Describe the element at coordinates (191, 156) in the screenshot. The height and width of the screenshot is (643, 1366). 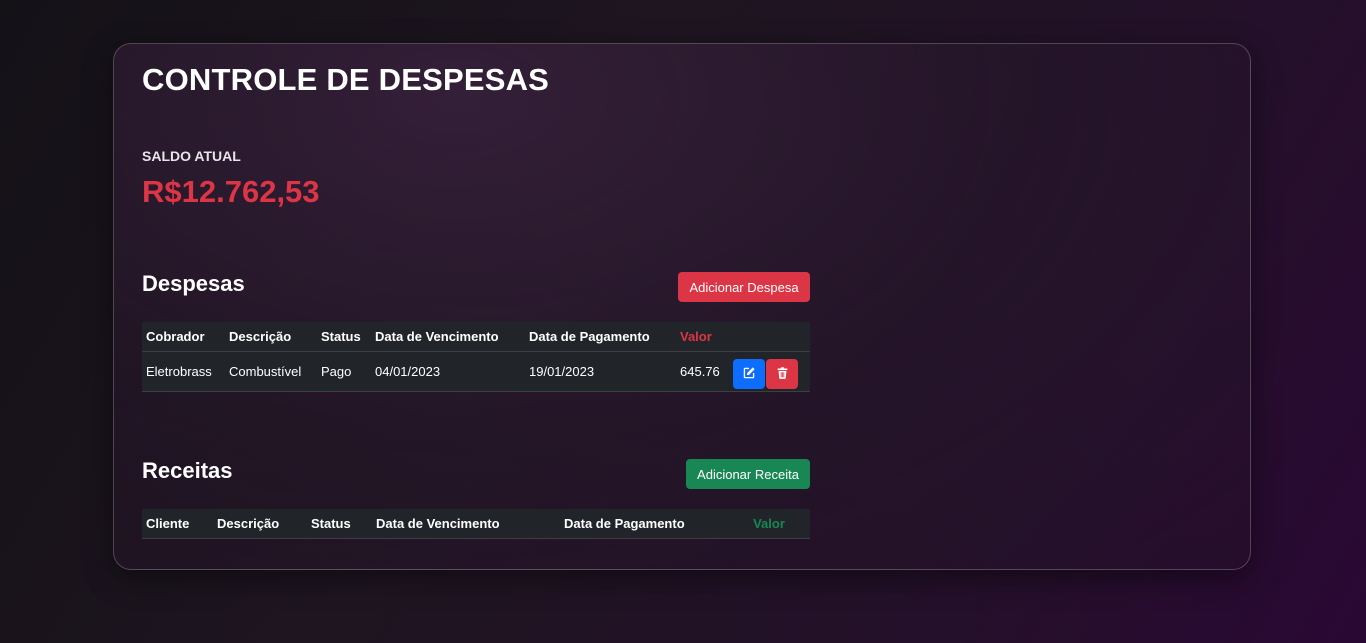
I see `saldo-label: SALDO ATUAL` at that location.